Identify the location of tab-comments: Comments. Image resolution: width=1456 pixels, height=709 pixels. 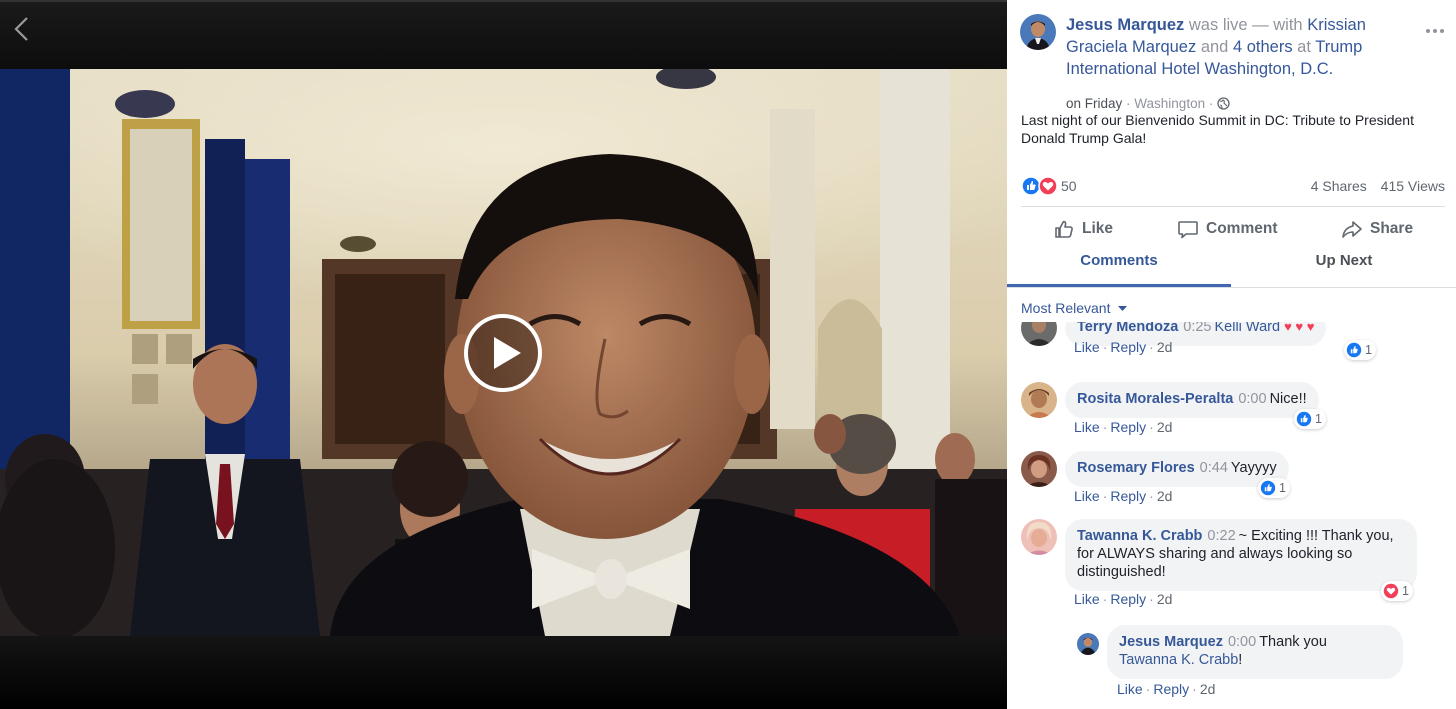
(1119, 267).